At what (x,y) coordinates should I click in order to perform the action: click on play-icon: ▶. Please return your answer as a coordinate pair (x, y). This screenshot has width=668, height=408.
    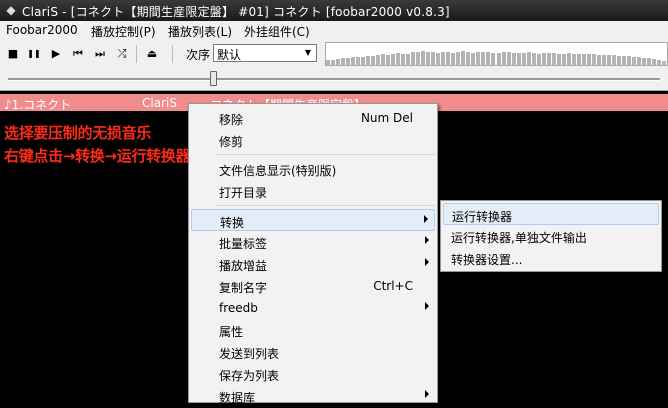
    Looking at the image, I should click on (56, 54).